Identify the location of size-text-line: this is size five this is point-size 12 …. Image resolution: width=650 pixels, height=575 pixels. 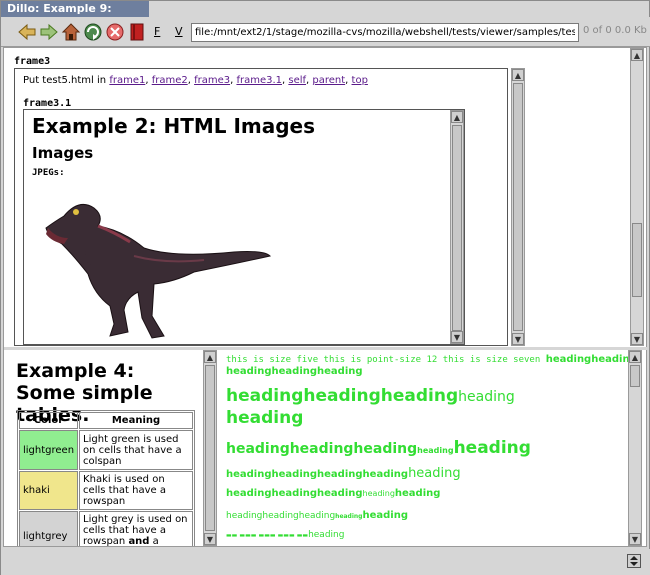
(431, 359).